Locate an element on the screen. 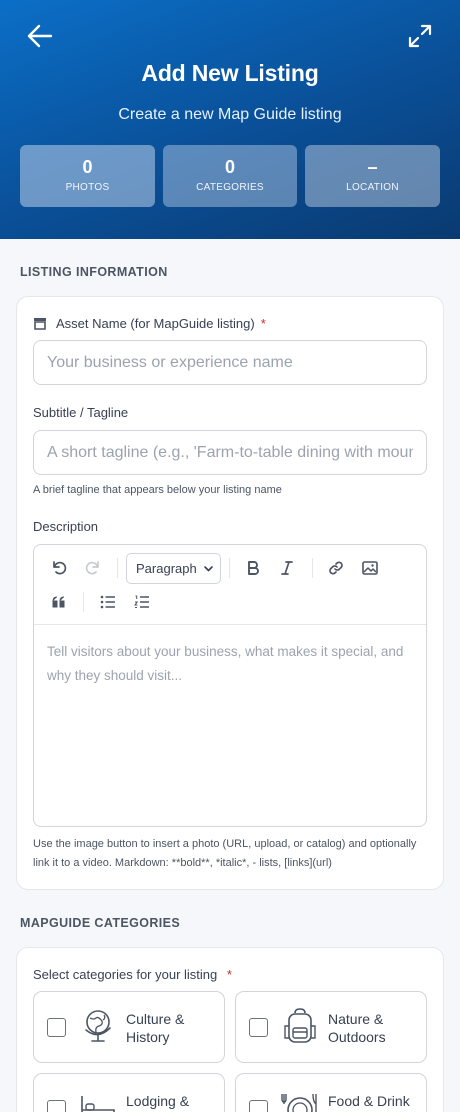 The image size is (460, 1112). bullet-list-icon is located at coordinates (107, 602).